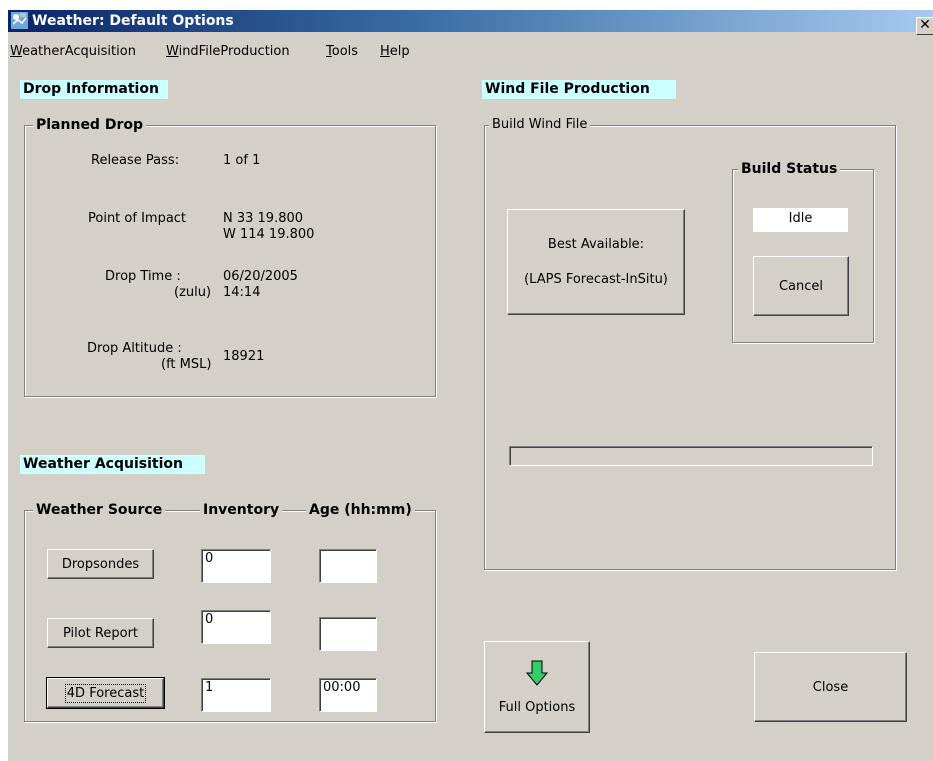 The image size is (933, 761). What do you see at coordinates (19, 20) in the screenshot?
I see `weather-app-icon` at bounding box center [19, 20].